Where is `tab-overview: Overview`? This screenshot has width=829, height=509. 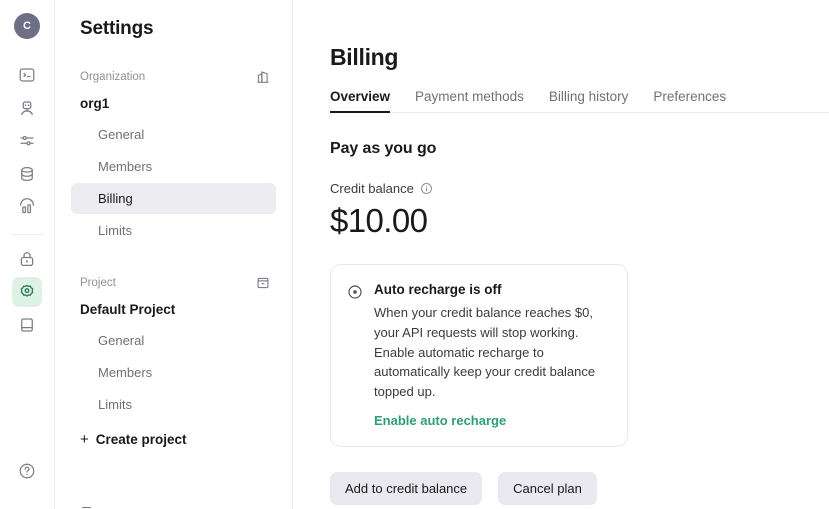
tab-overview: Overview is located at coordinates (360, 101).